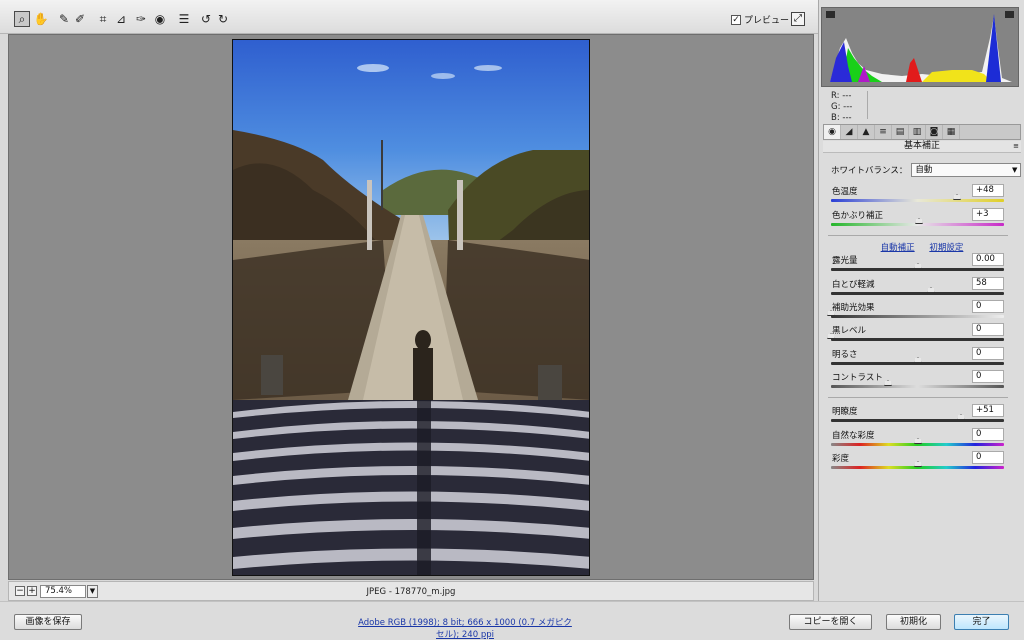 The width and height of the screenshot is (1024, 640). Describe the element at coordinates (853, 285) in the screenshot. I see `slider-label: 白とび軽減` at that location.